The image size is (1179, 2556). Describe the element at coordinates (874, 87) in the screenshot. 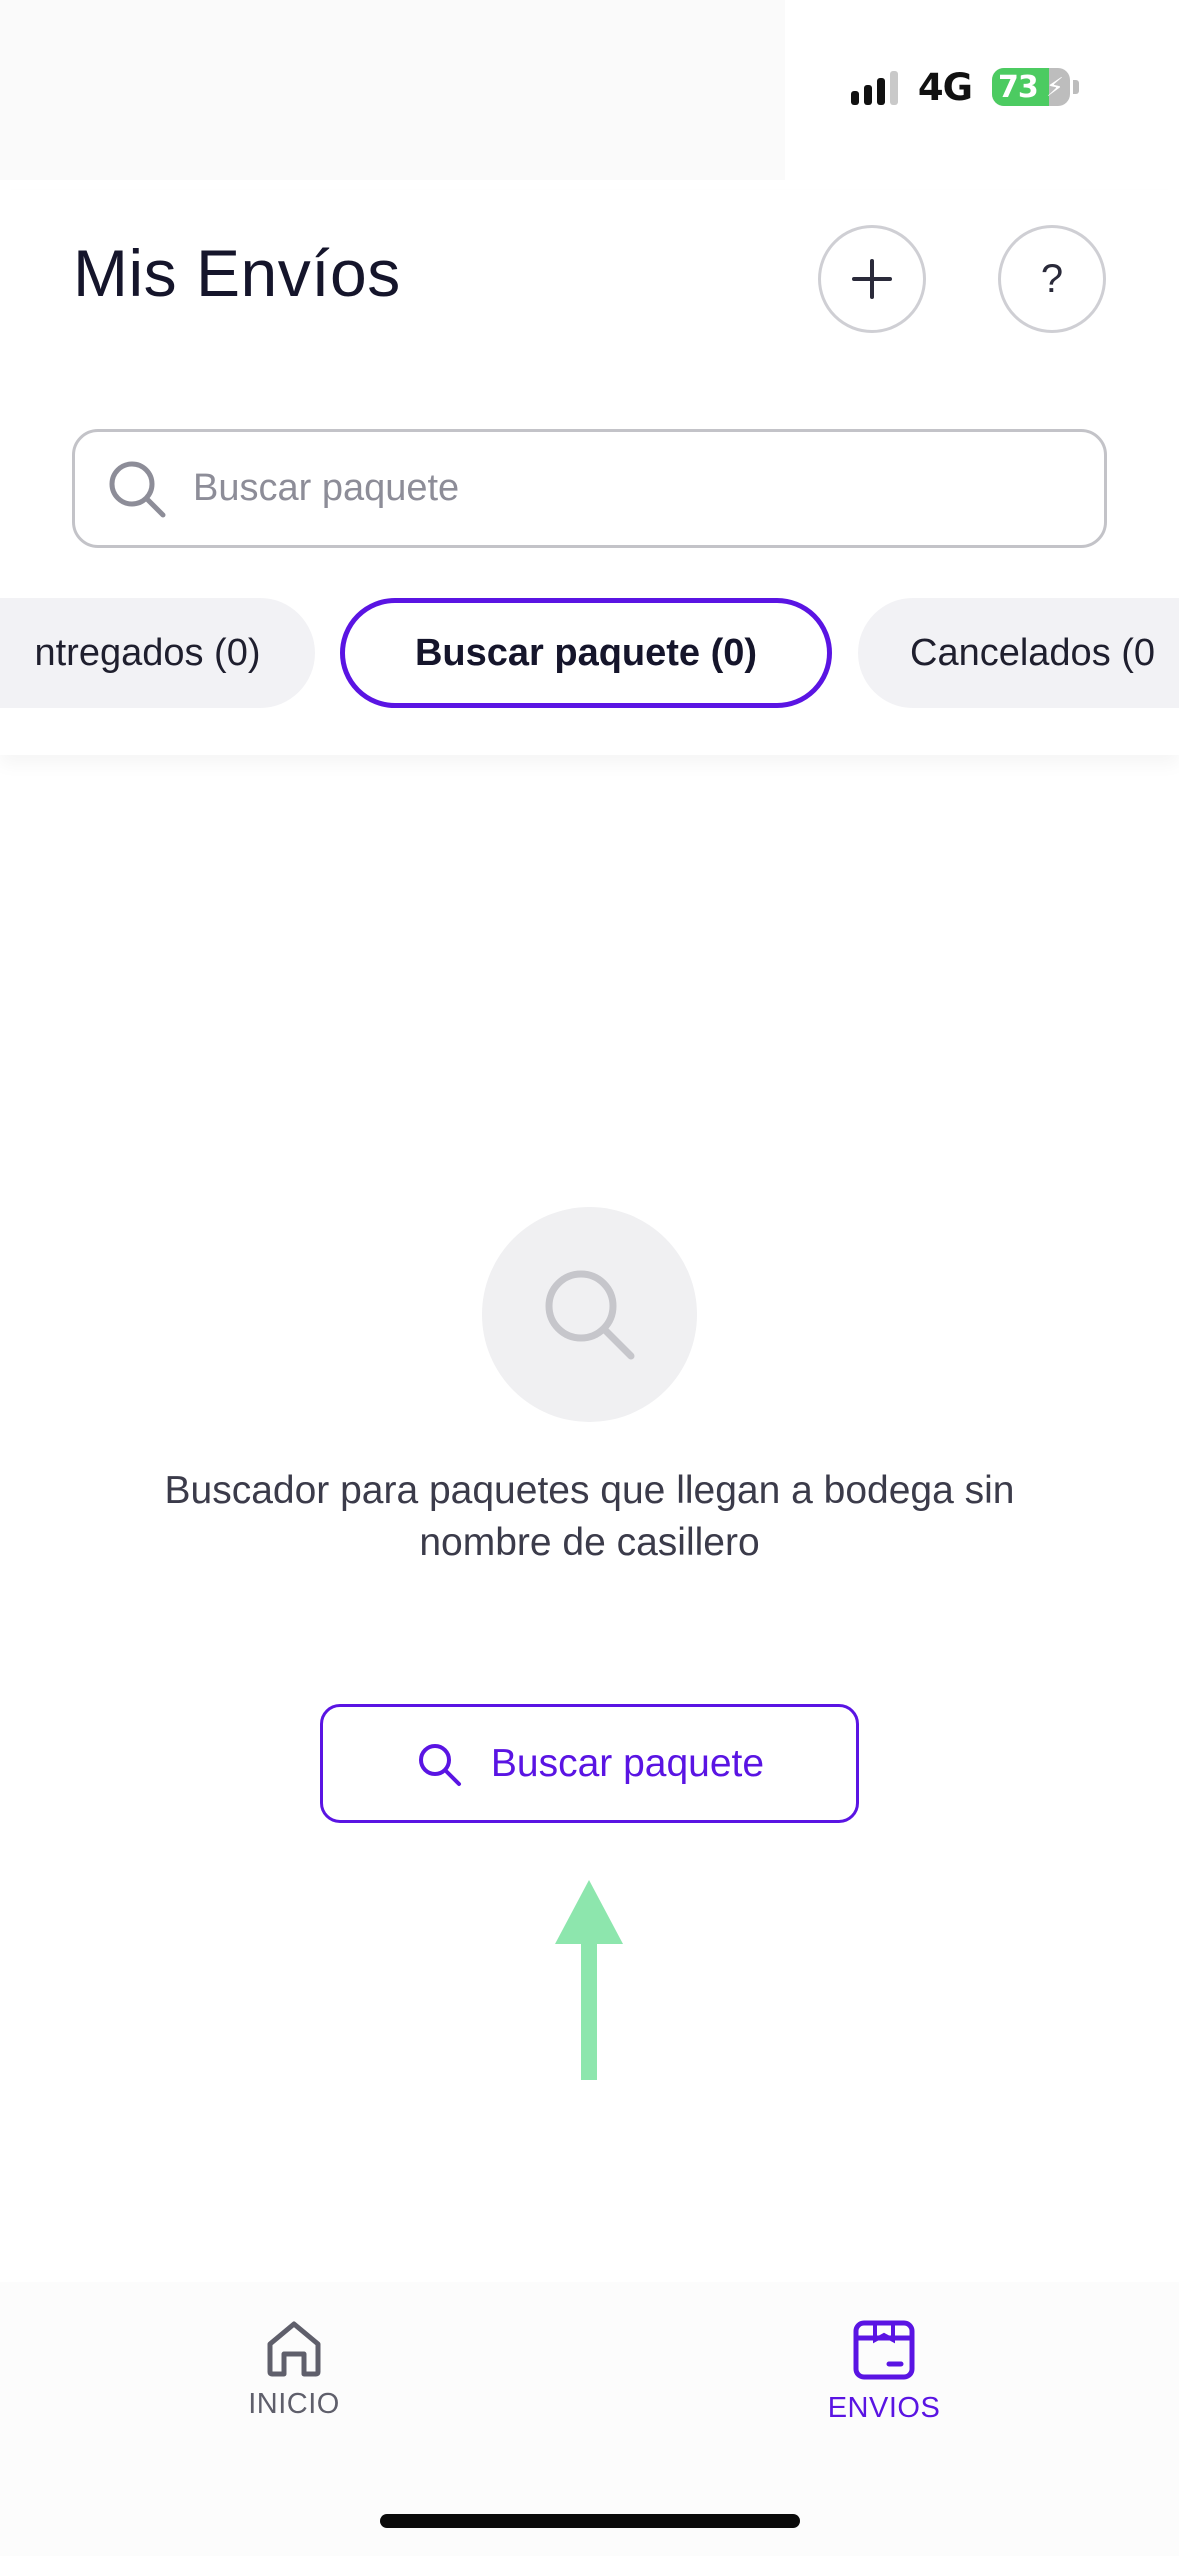

I see `cellular-signal-icon` at that location.